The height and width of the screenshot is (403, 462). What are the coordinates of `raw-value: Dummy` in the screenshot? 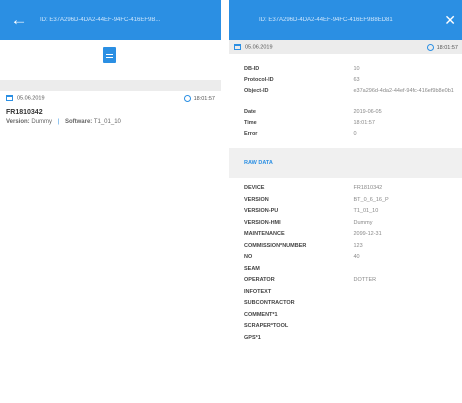 It's located at (363, 222).